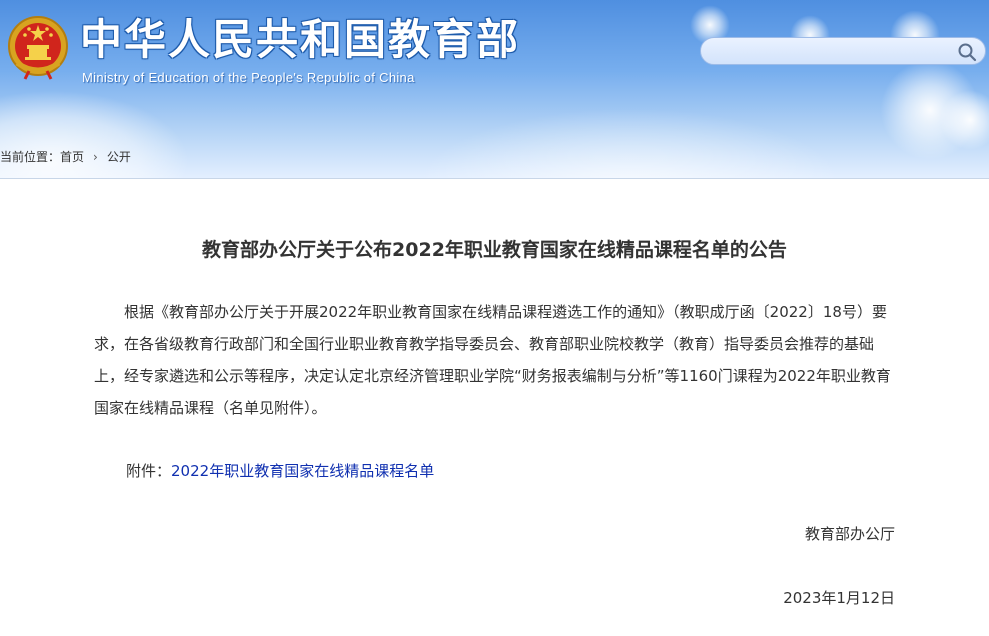 This screenshot has width=989, height=636. What do you see at coordinates (849, 534) in the screenshot?
I see `article-signature: 教育部办公厅` at bounding box center [849, 534].